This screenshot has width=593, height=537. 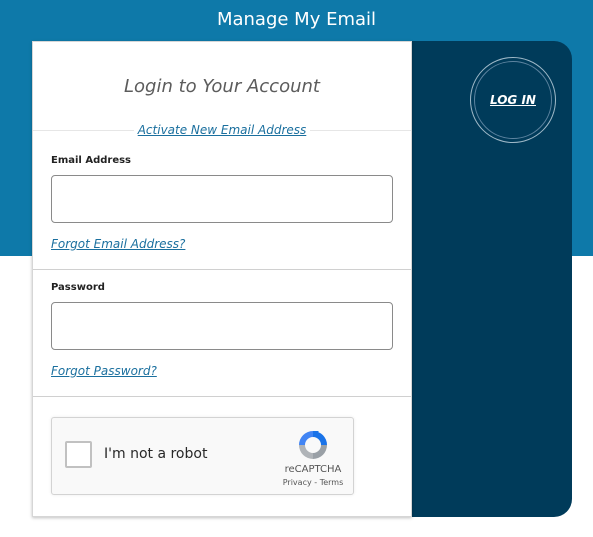 I want to click on card-title: Login to Your Account, so click(x=222, y=86).